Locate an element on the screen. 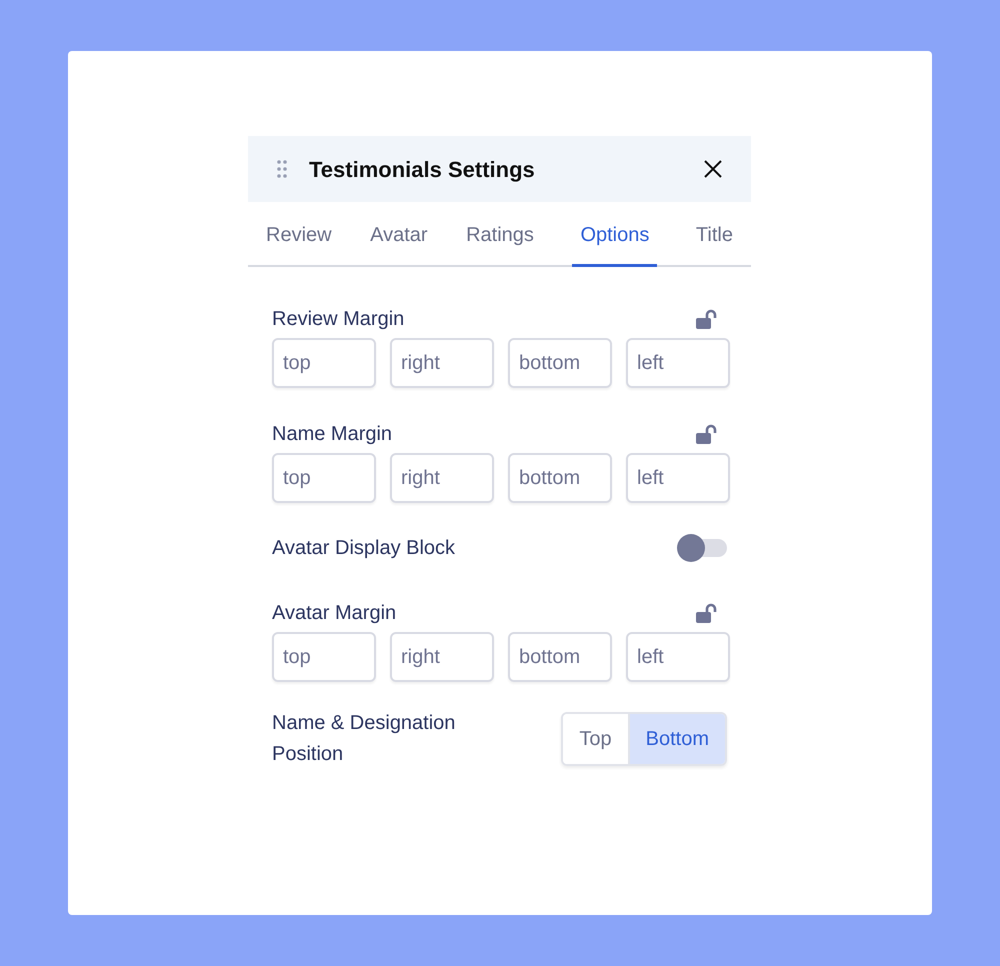 This screenshot has width=1000, height=966. tab: Review is located at coordinates (299, 238).